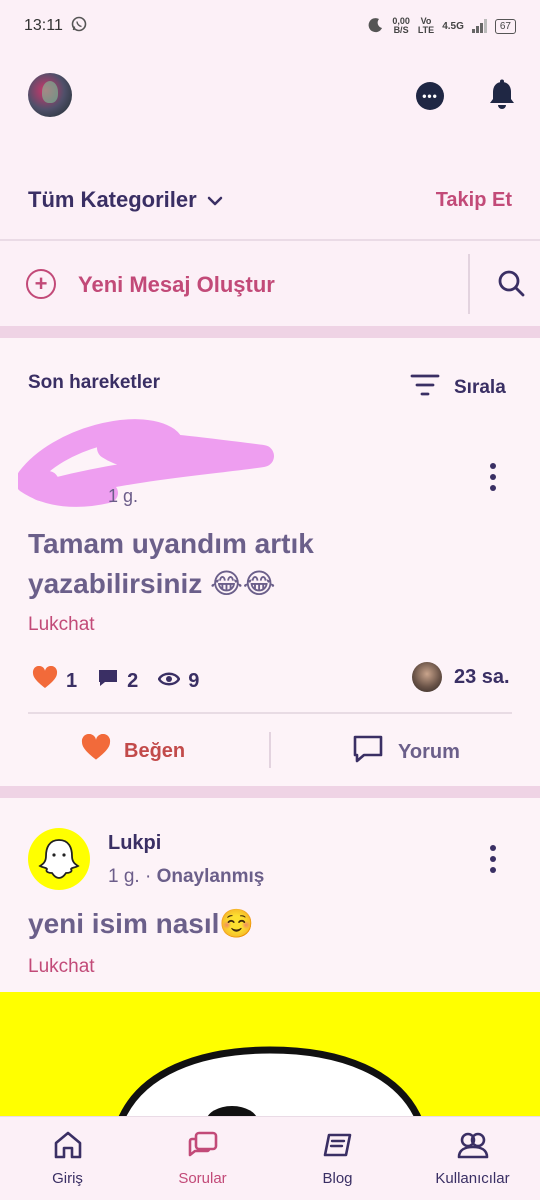  I want to click on verified-badge: Onaylanmış, so click(210, 876).